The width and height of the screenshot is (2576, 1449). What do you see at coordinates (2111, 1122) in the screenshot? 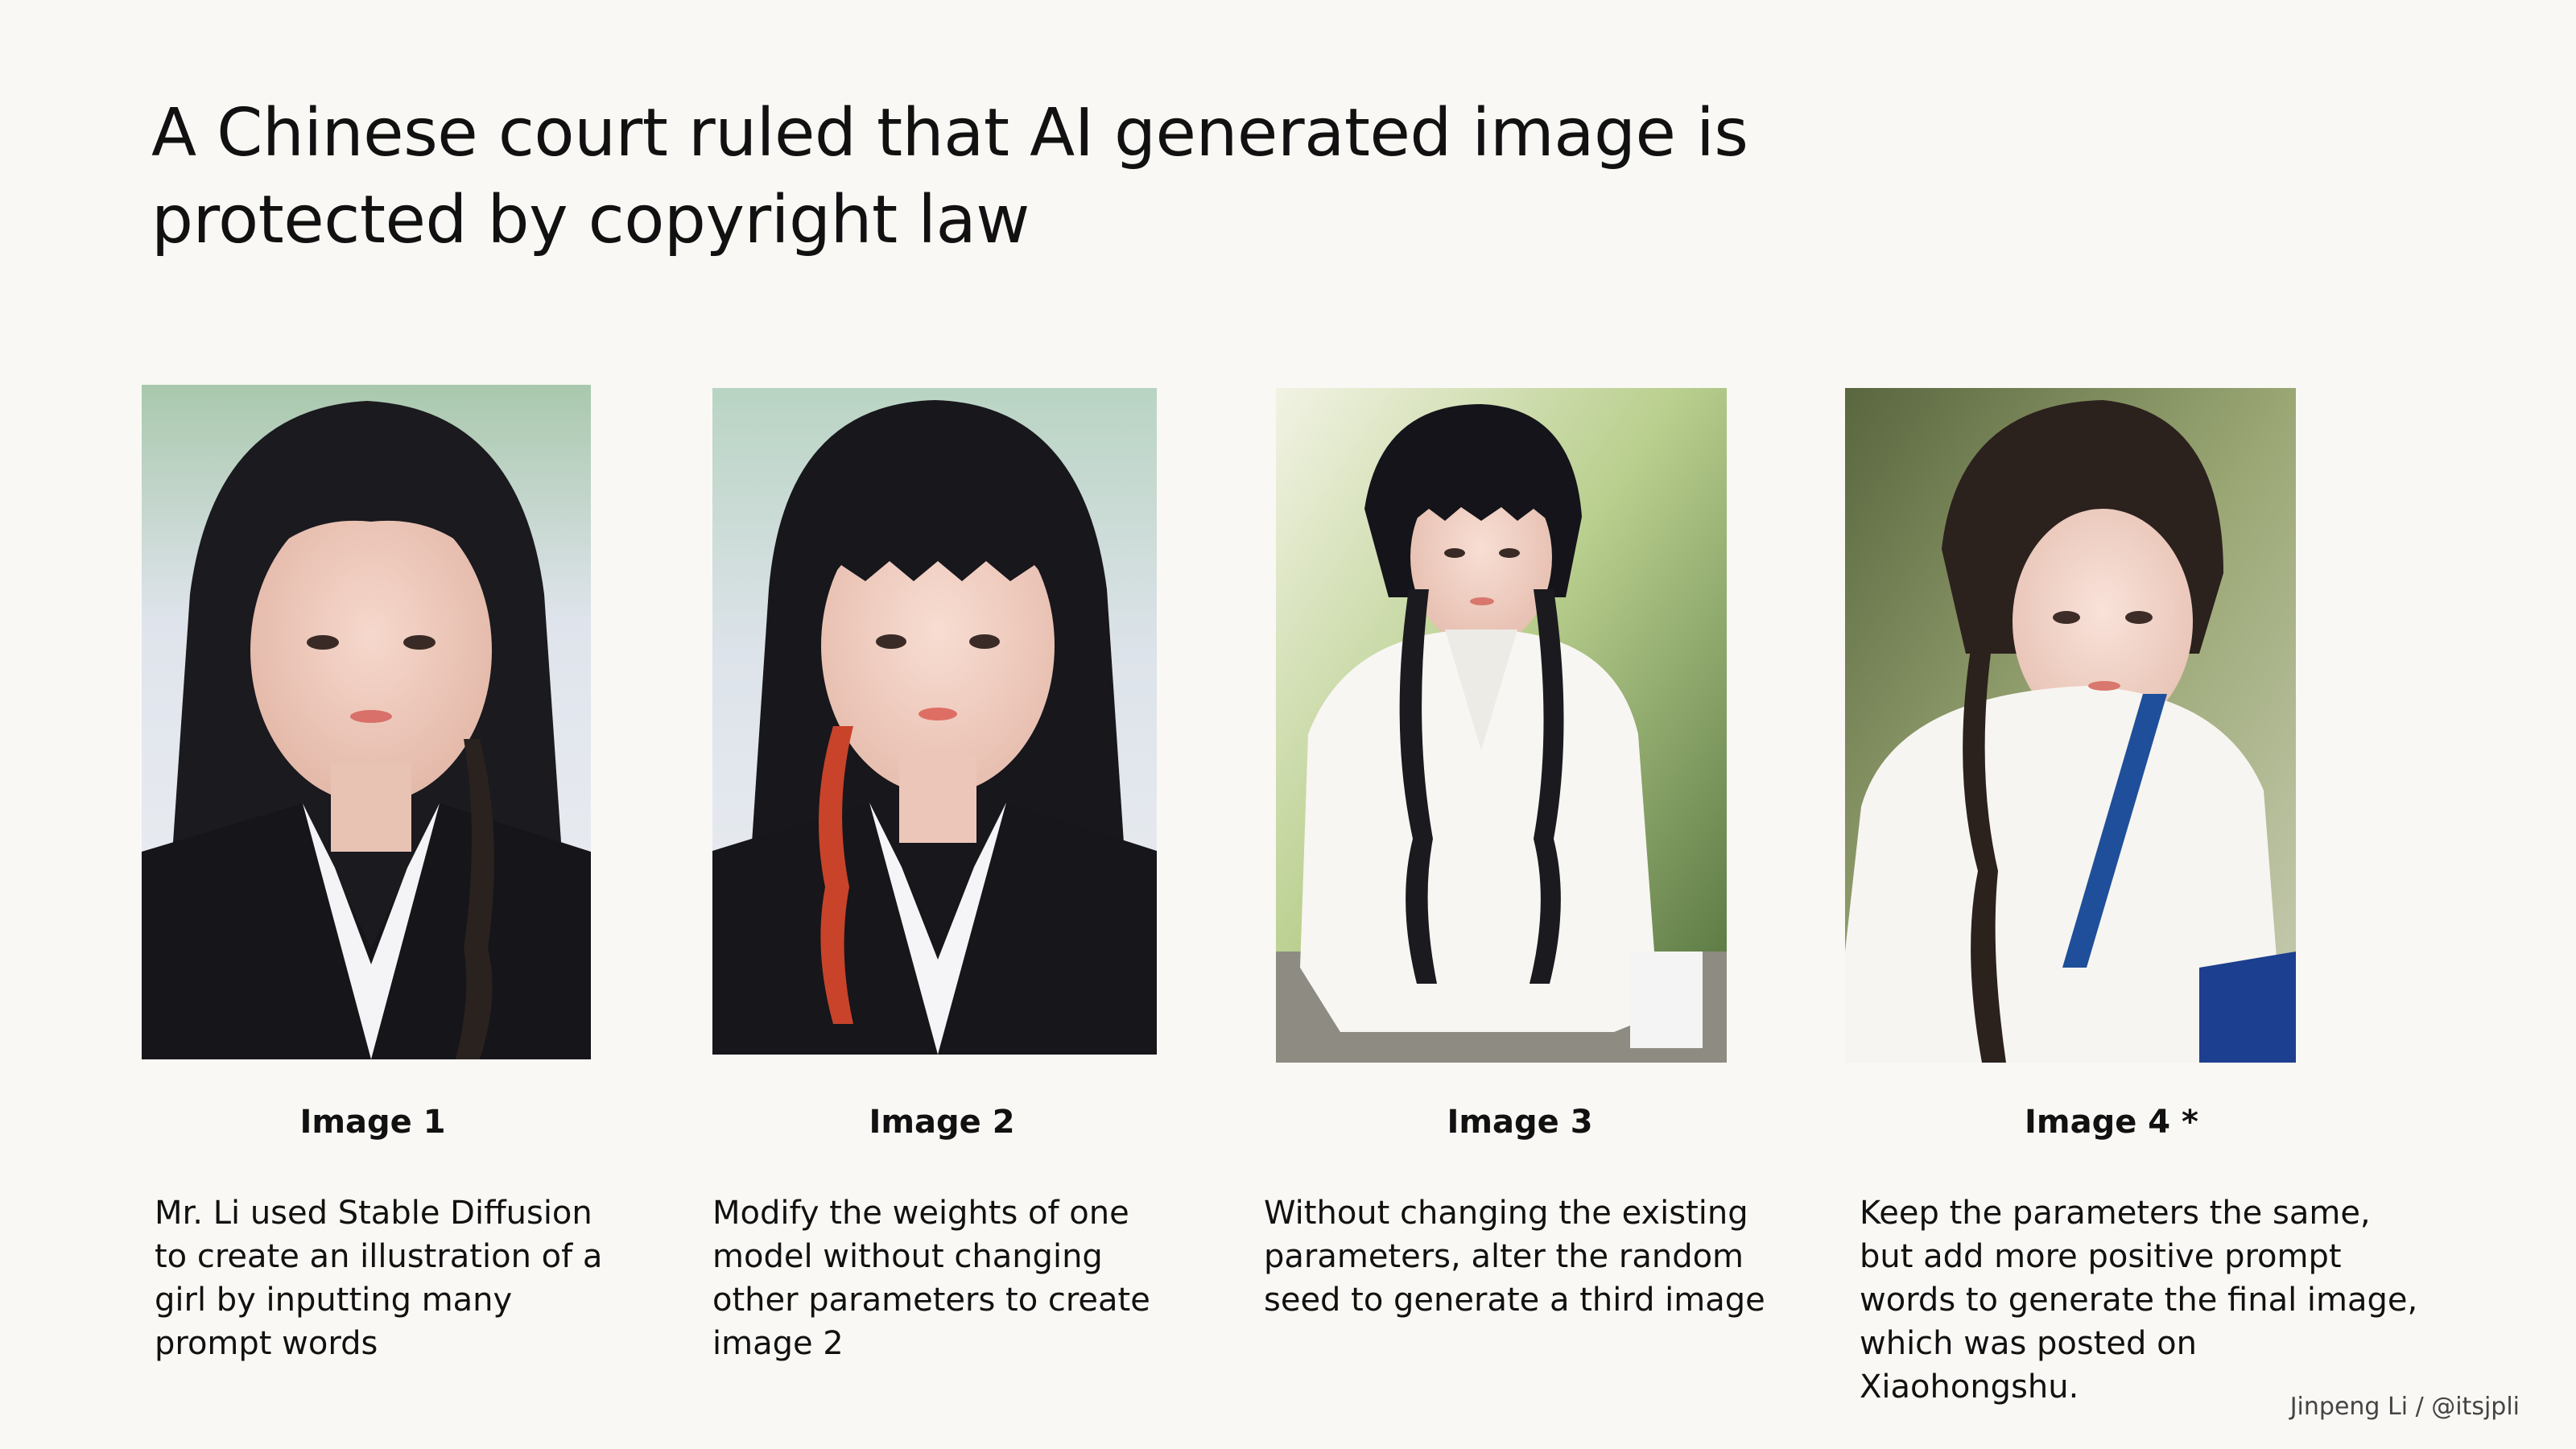
I see `caption-image-4: Image 4 *` at bounding box center [2111, 1122].